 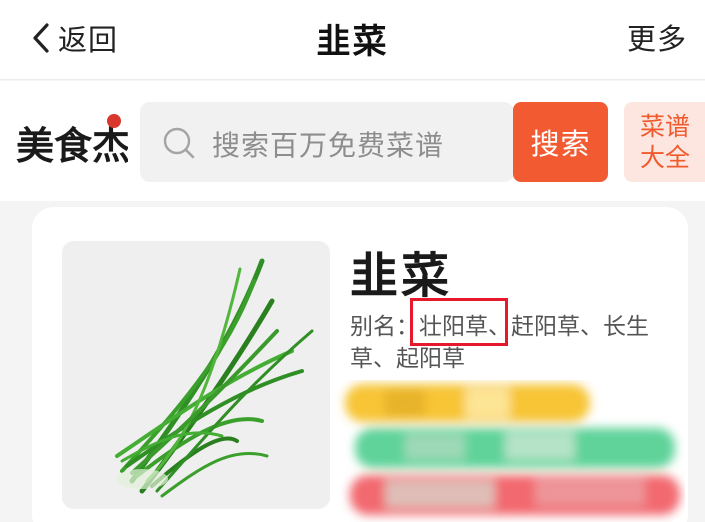 What do you see at coordinates (328, 145) in the screenshot?
I see `search-placeholder: 搜索百万免费菜谱` at bounding box center [328, 145].